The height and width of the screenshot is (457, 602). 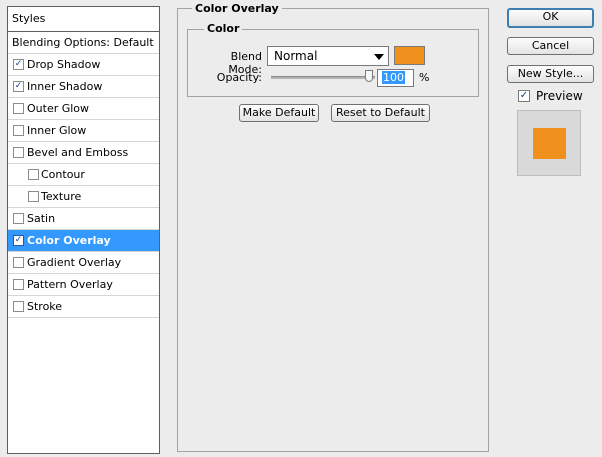 I want to click on style-item-contour: Contour, so click(x=83, y=175).